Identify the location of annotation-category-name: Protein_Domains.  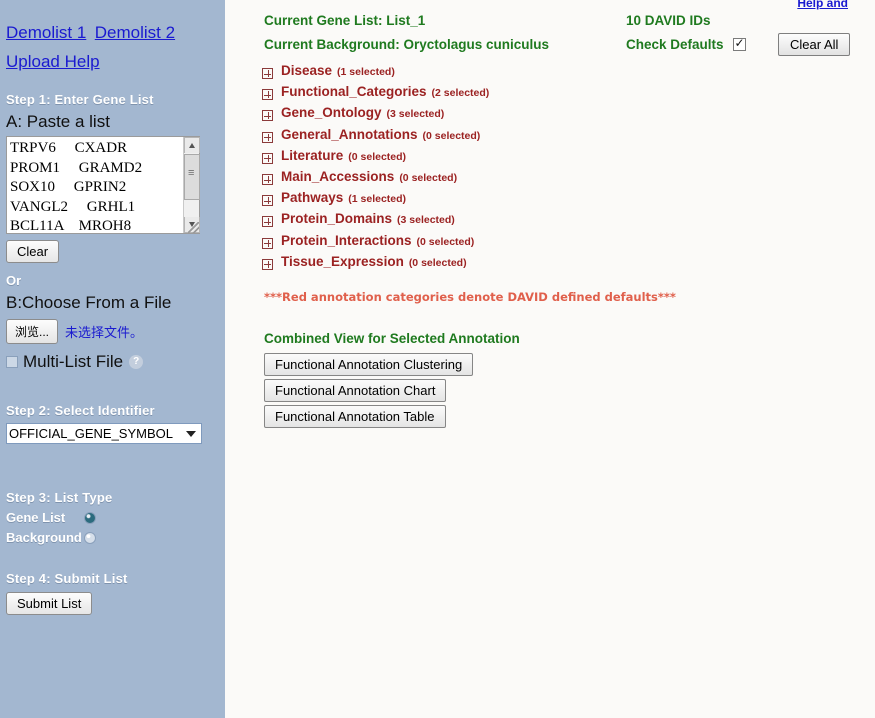
(337, 219).